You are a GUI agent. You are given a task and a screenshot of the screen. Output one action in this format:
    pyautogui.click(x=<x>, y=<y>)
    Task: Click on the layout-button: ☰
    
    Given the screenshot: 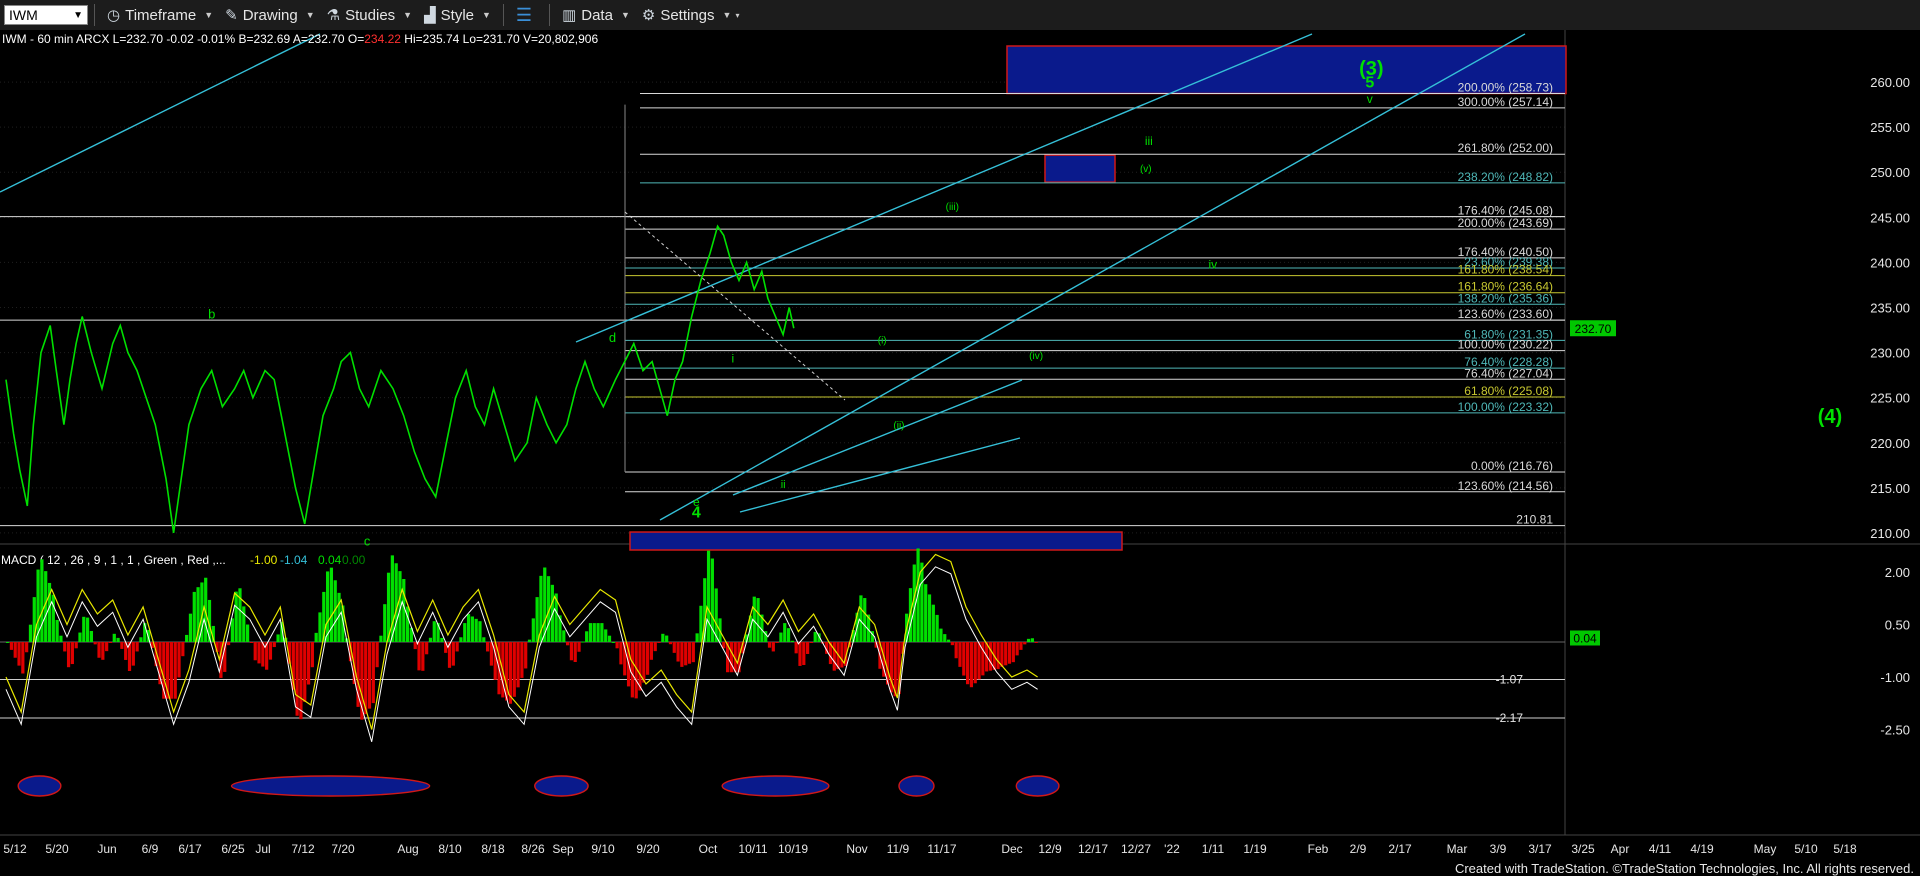 What is the action you would take?
    pyautogui.click(x=526, y=15)
    